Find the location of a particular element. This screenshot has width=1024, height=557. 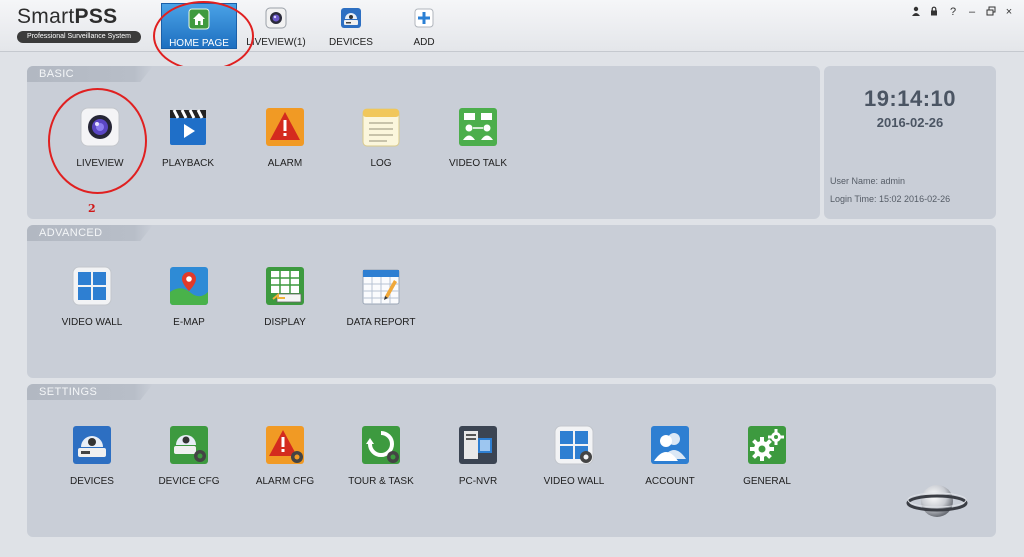

user-icon is located at coordinates (916, 12).